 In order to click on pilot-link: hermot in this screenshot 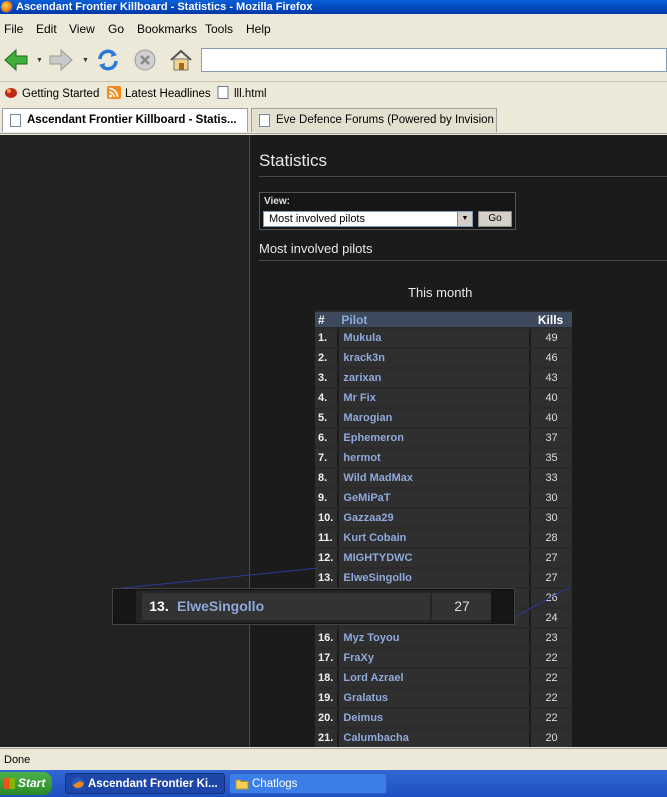, I will do `click(433, 458)`.